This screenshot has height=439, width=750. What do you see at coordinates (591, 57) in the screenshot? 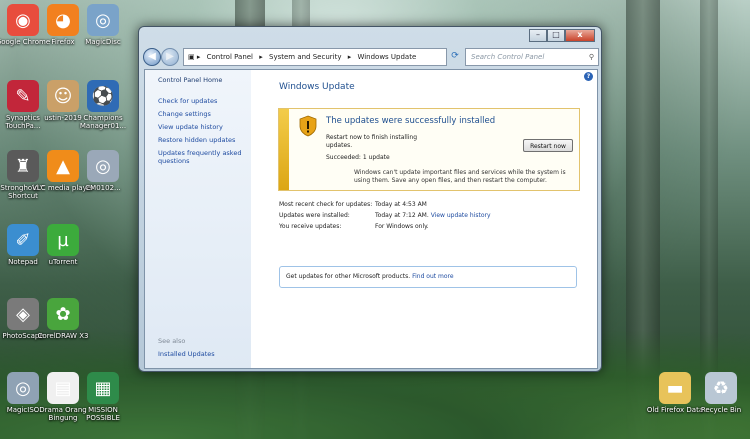
I see `search-icon: ⚲` at bounding box center [591, 57].